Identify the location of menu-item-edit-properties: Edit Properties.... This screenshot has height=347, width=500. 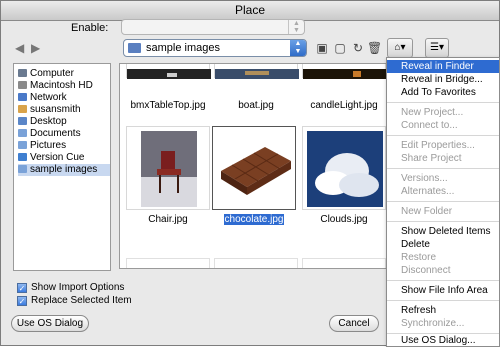
(443, 145).